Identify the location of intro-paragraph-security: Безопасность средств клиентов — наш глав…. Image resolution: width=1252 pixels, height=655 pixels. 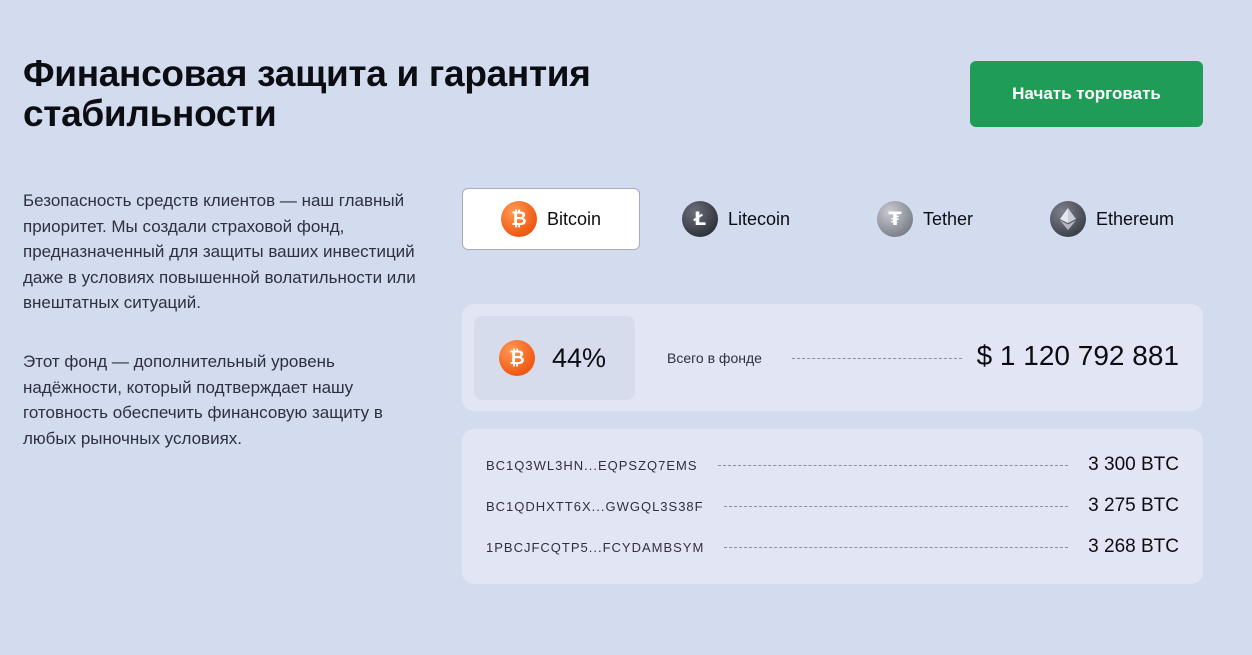
(219, 251).